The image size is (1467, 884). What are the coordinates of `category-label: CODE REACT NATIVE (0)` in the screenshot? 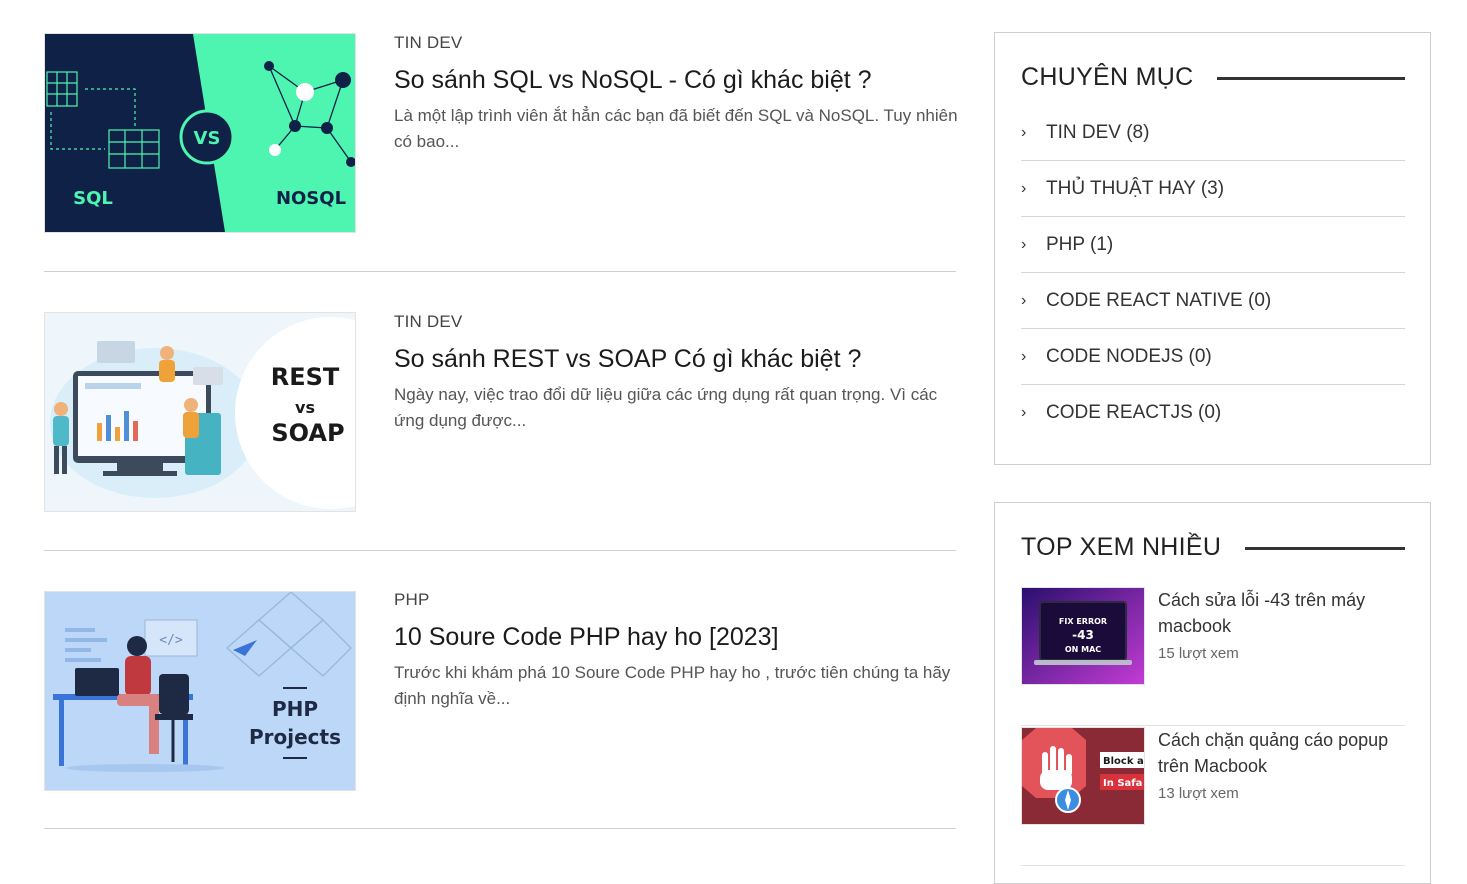 It's located at (1158, 301).